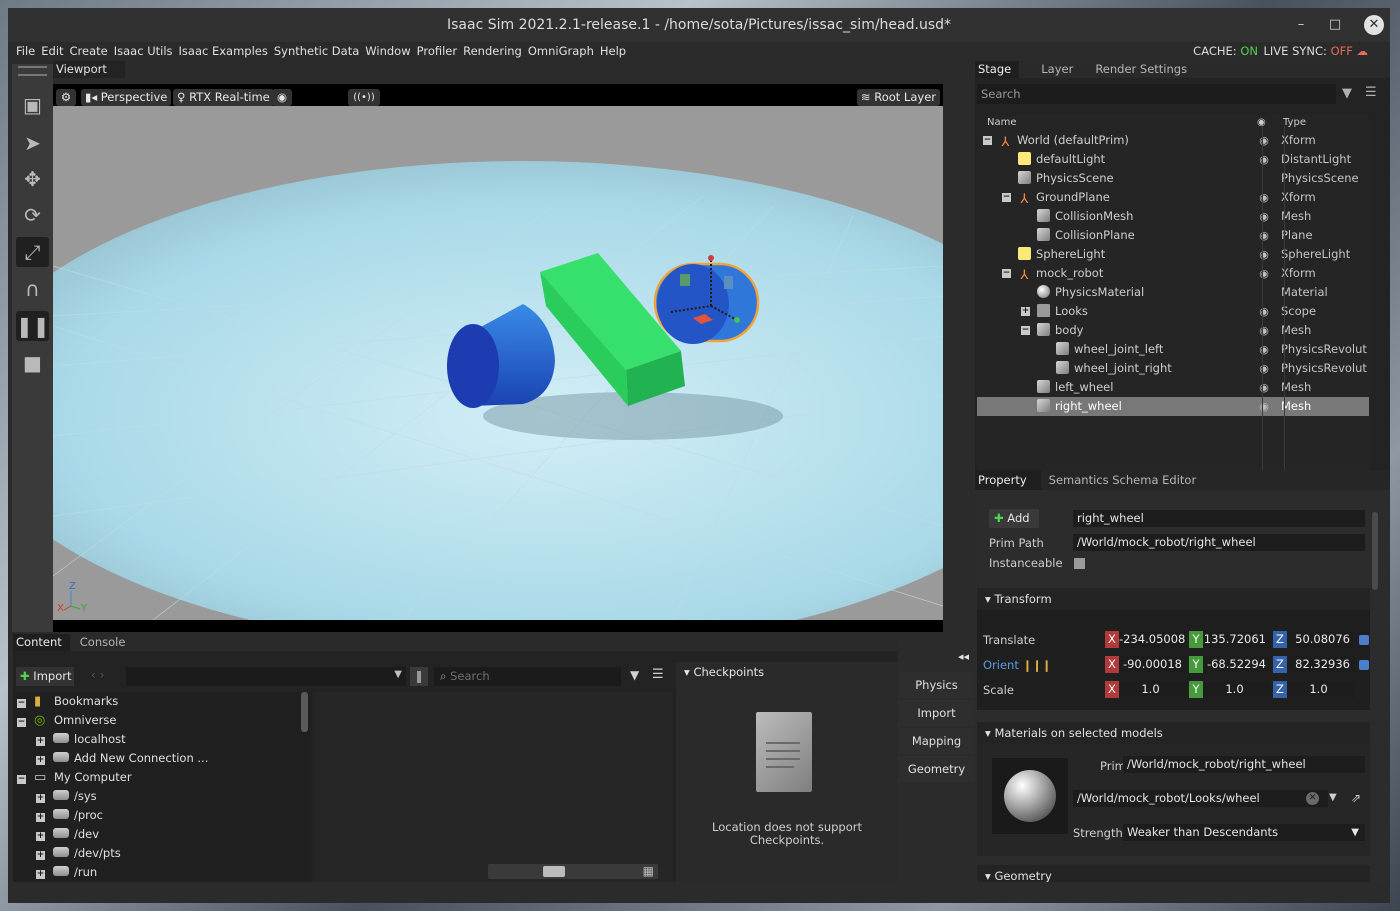 The image size is (1400, 911). What do you see at coordinates (1173, 349) in the screenshot?
I see `stage-row: wheel_joint_left ◉ PhysicsRevolute..` at bounding box center [1173, 349].